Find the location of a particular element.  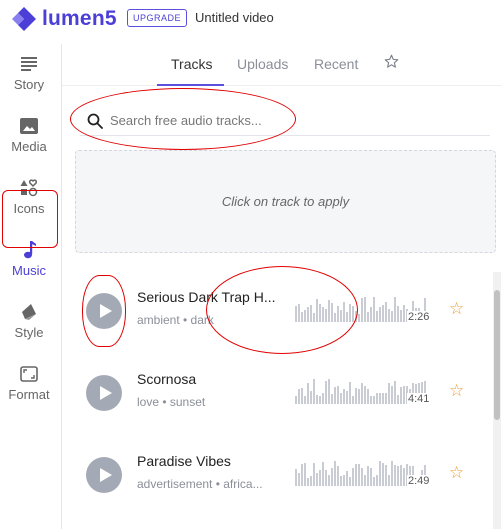

image-icon is located at coordinates (29, 126).